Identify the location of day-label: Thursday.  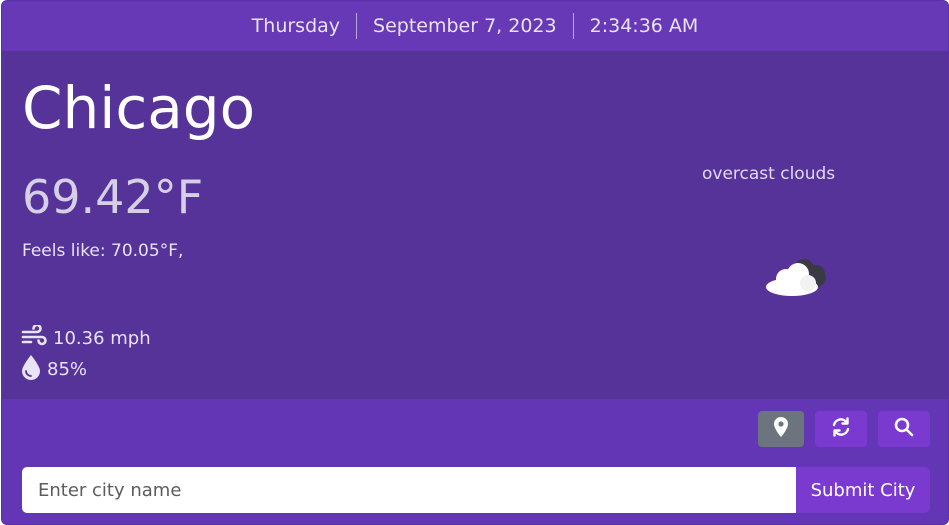
(296, 26).